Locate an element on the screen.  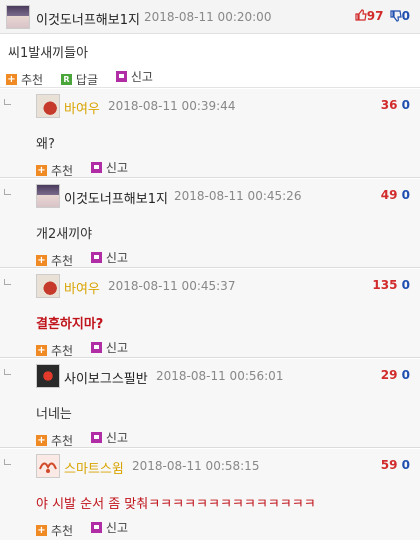
comment-date: 2018-08-11 00:20:00 is located at coordinates (208, 17).